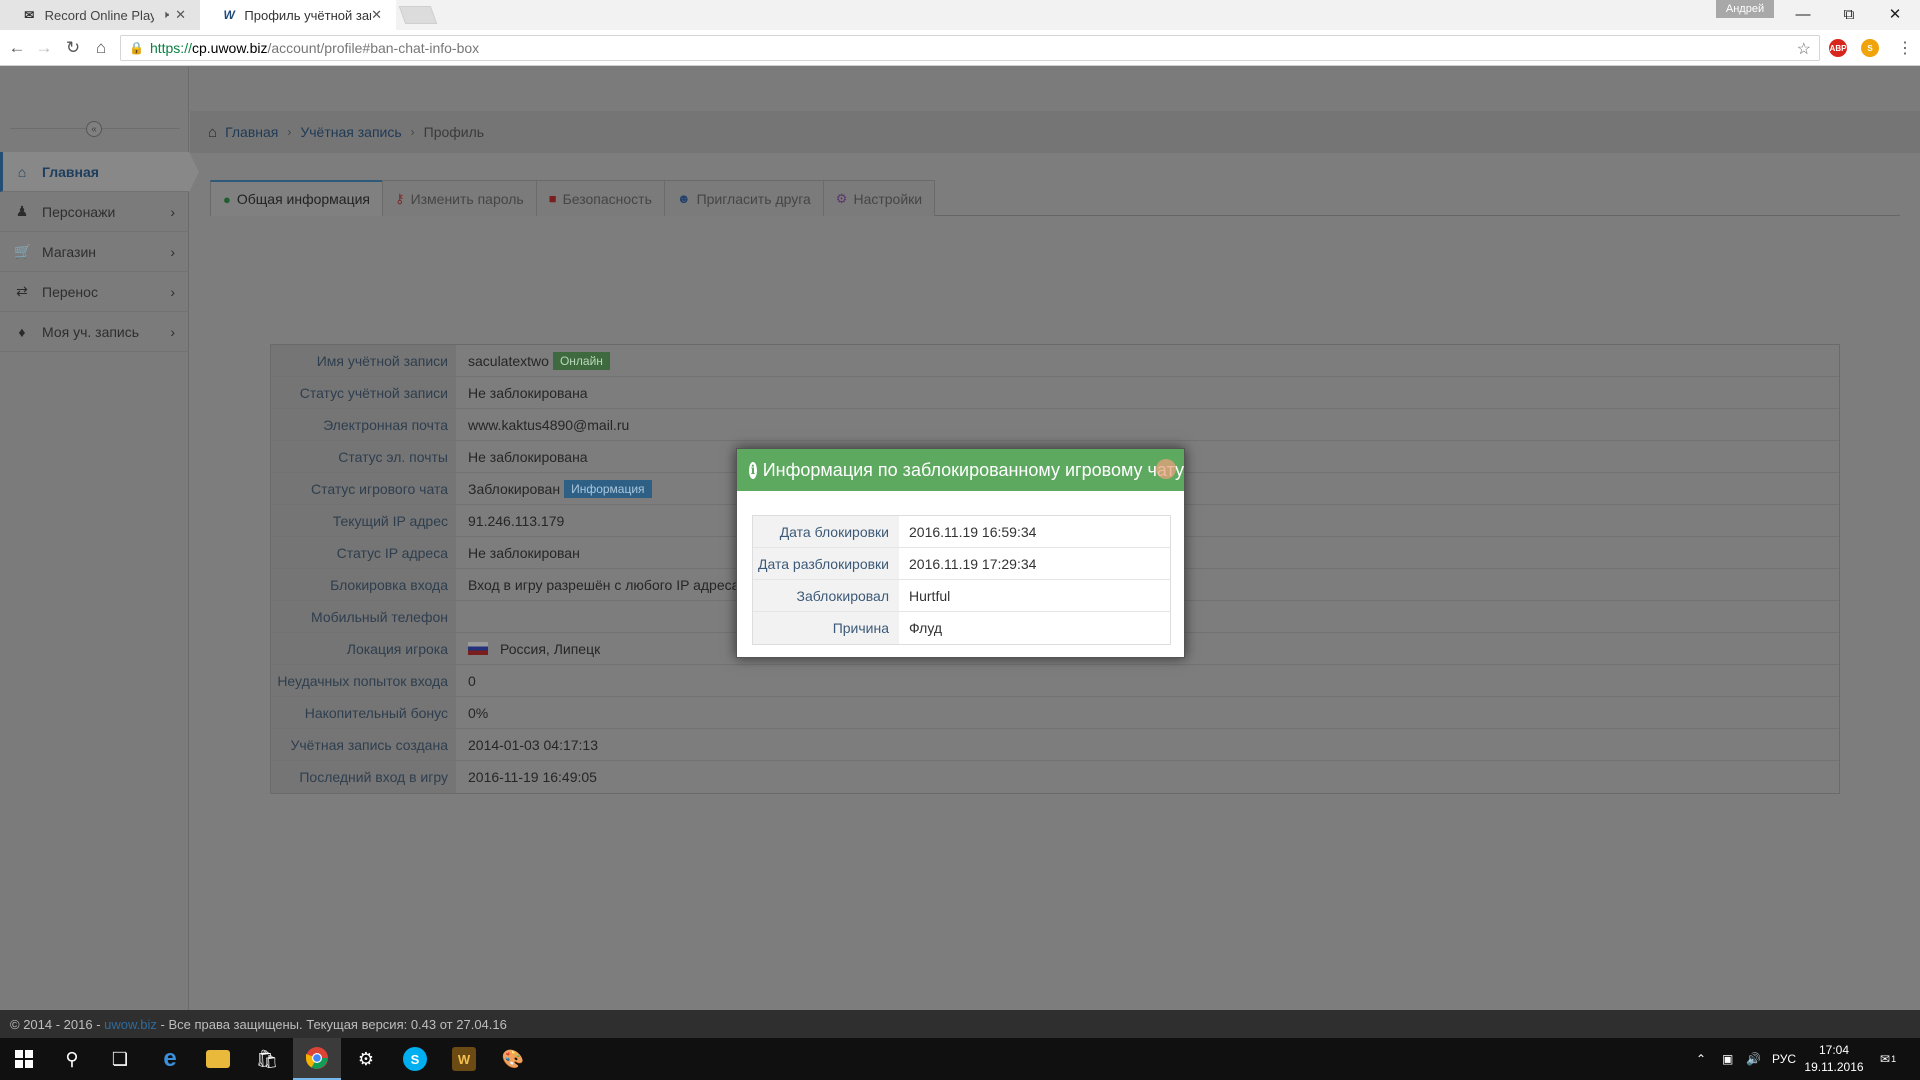  What do you see at coordinates (930, 595) in the screenshot?
I see `row-value: Hurtful` at bounding box center [930, 595].